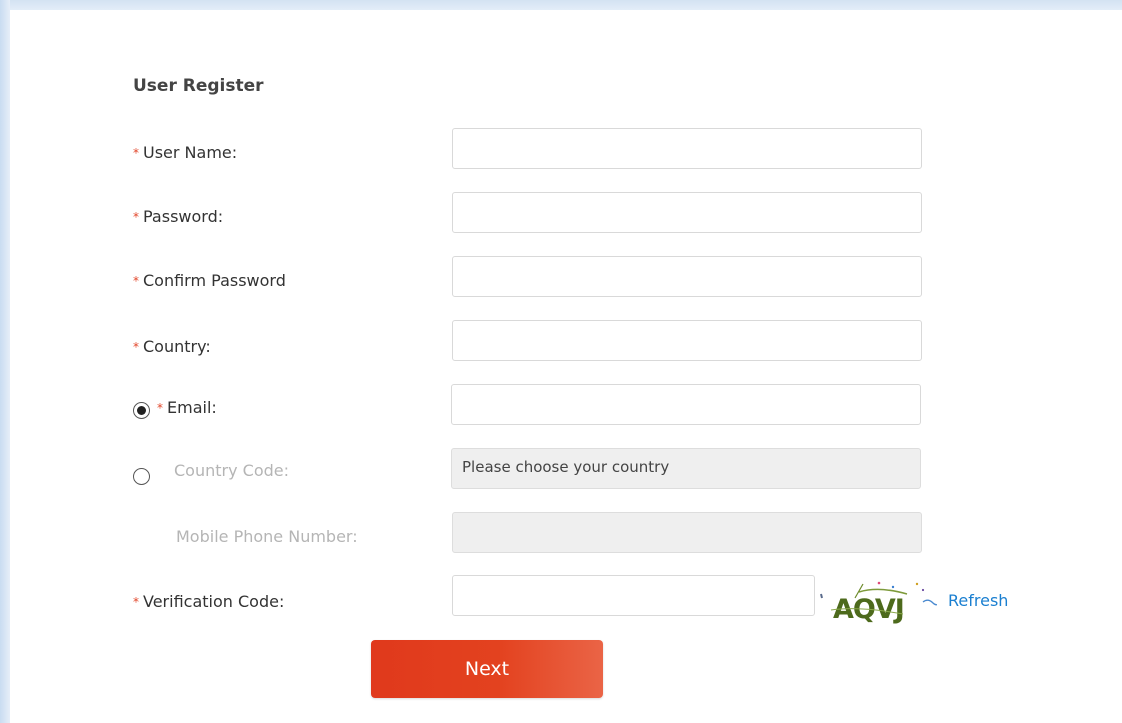 The height and width of the screenshot is (723, 1122). Describe the element at coordinates (141, 476) in the screenshot. I see `phone-radio` at that location.